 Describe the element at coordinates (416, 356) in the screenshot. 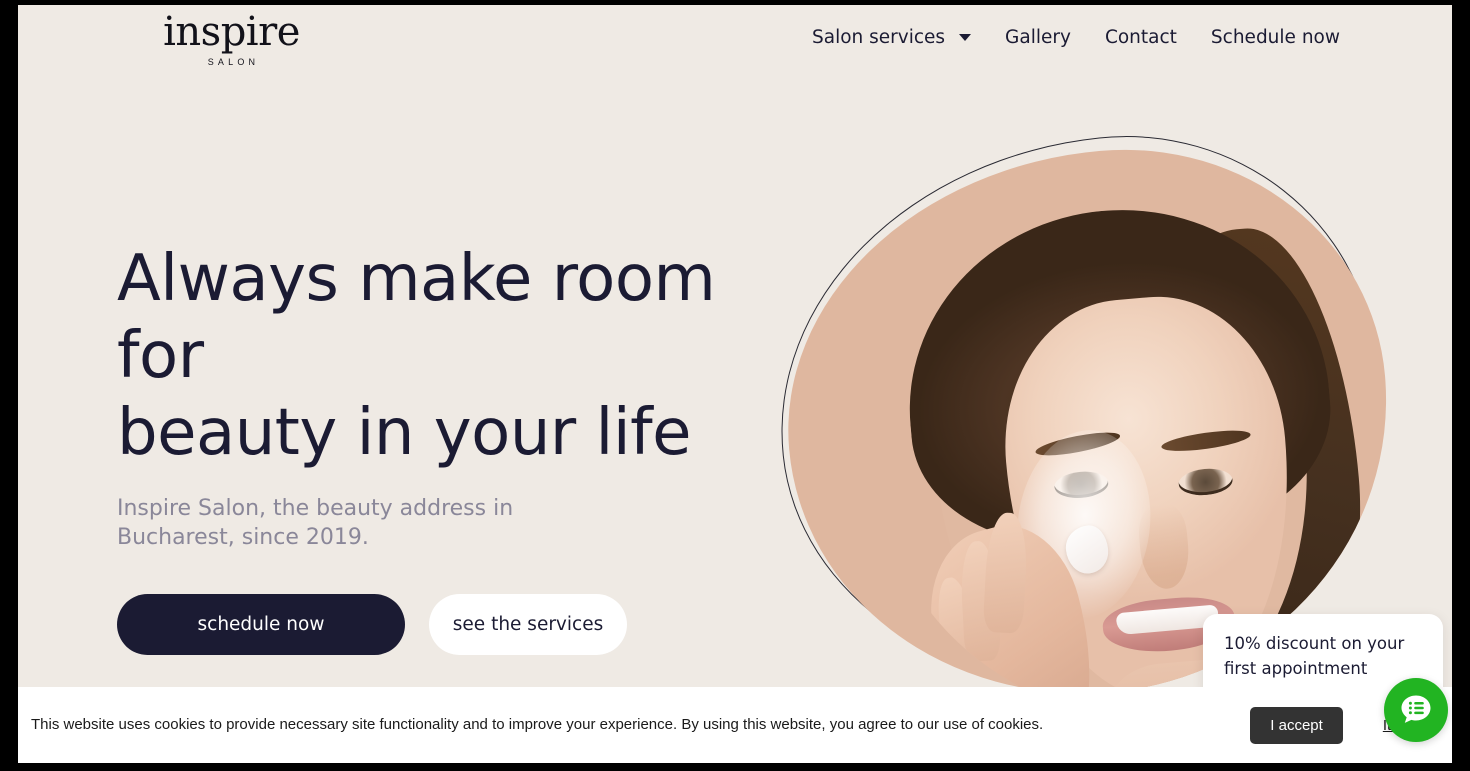

I see `page-title: Always make room for beauty in your life` at that location.